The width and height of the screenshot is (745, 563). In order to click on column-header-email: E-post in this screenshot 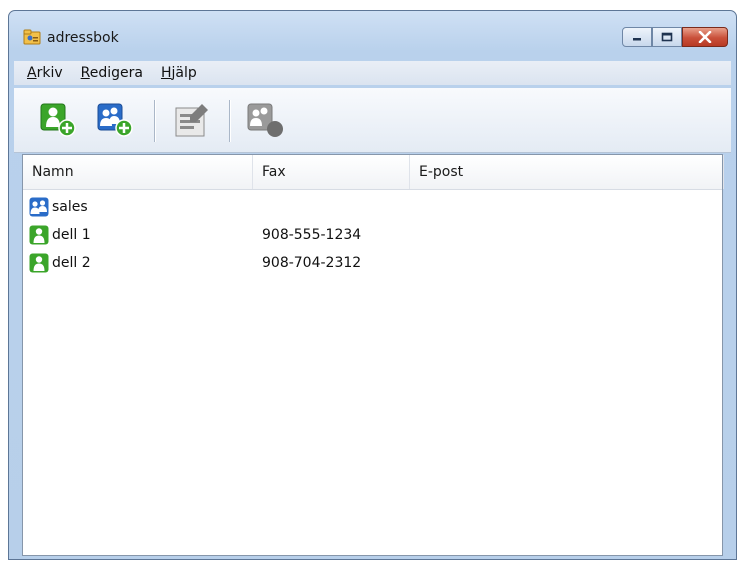, I will do `click(567, 172)`.